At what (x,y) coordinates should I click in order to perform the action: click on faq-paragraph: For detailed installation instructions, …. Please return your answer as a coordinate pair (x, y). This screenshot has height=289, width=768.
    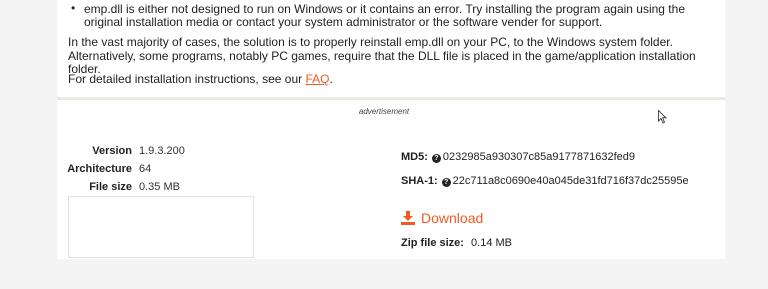
    Looking at the image, I should click on (393, 79).